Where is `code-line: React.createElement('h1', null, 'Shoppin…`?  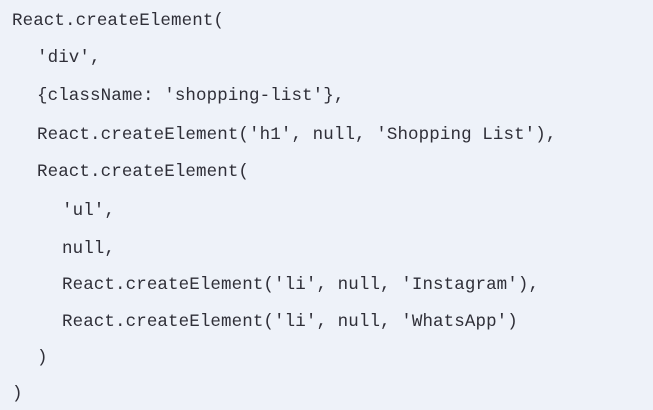 code-line: React.createElement('h1', null, 'Shoppin… is located at coordinates (297, 135).